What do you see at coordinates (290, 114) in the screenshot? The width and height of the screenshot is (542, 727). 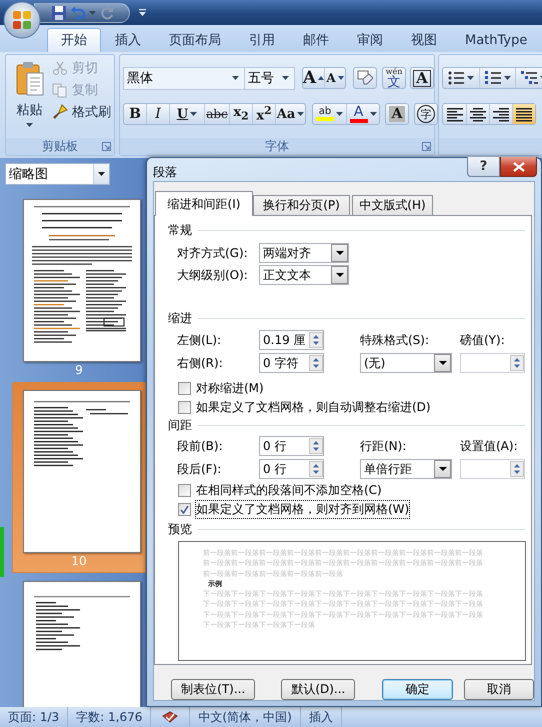 I see `change-case-button: Aa` at bounding box center [290, 114].